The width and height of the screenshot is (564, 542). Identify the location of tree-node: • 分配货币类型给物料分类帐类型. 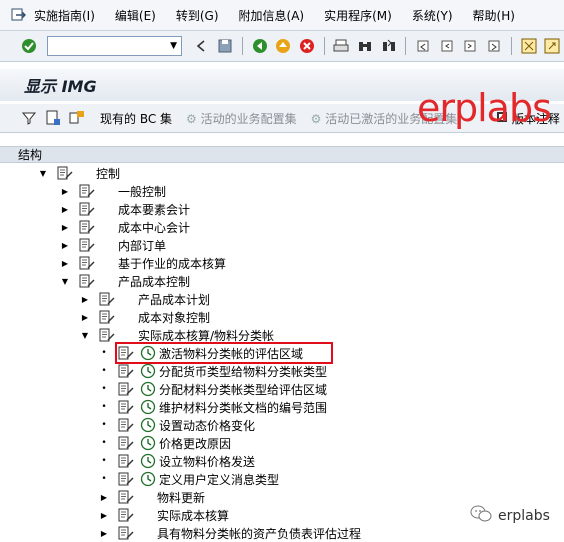
(213, 371).